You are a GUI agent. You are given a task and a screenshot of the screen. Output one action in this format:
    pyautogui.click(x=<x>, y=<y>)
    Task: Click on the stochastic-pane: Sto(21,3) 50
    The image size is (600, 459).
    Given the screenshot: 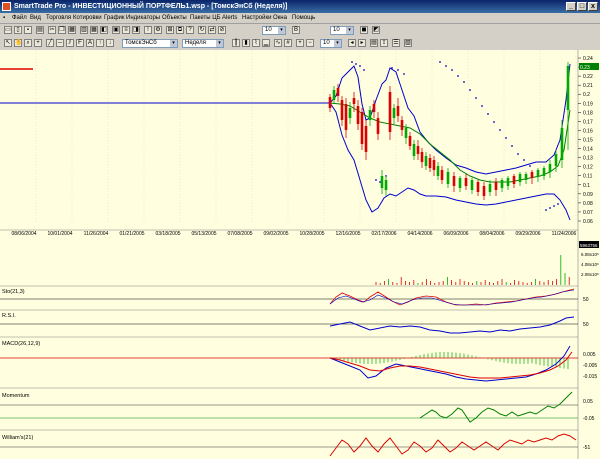 What is the action you would take?
    pyautogui.click(x=294, y=299)
    